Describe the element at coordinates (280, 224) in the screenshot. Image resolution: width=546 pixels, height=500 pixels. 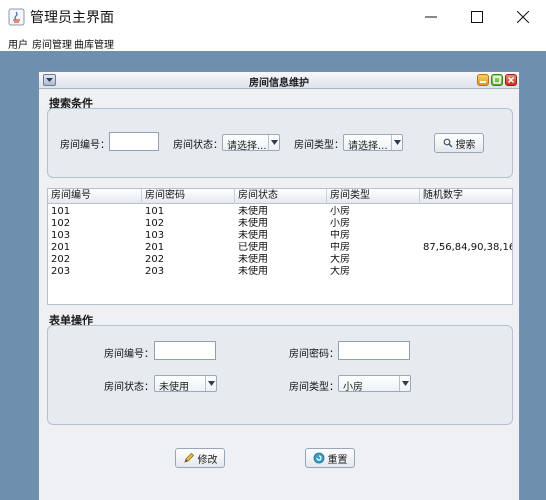
I see `table-row: 102 102 未使用 小房` at that location.